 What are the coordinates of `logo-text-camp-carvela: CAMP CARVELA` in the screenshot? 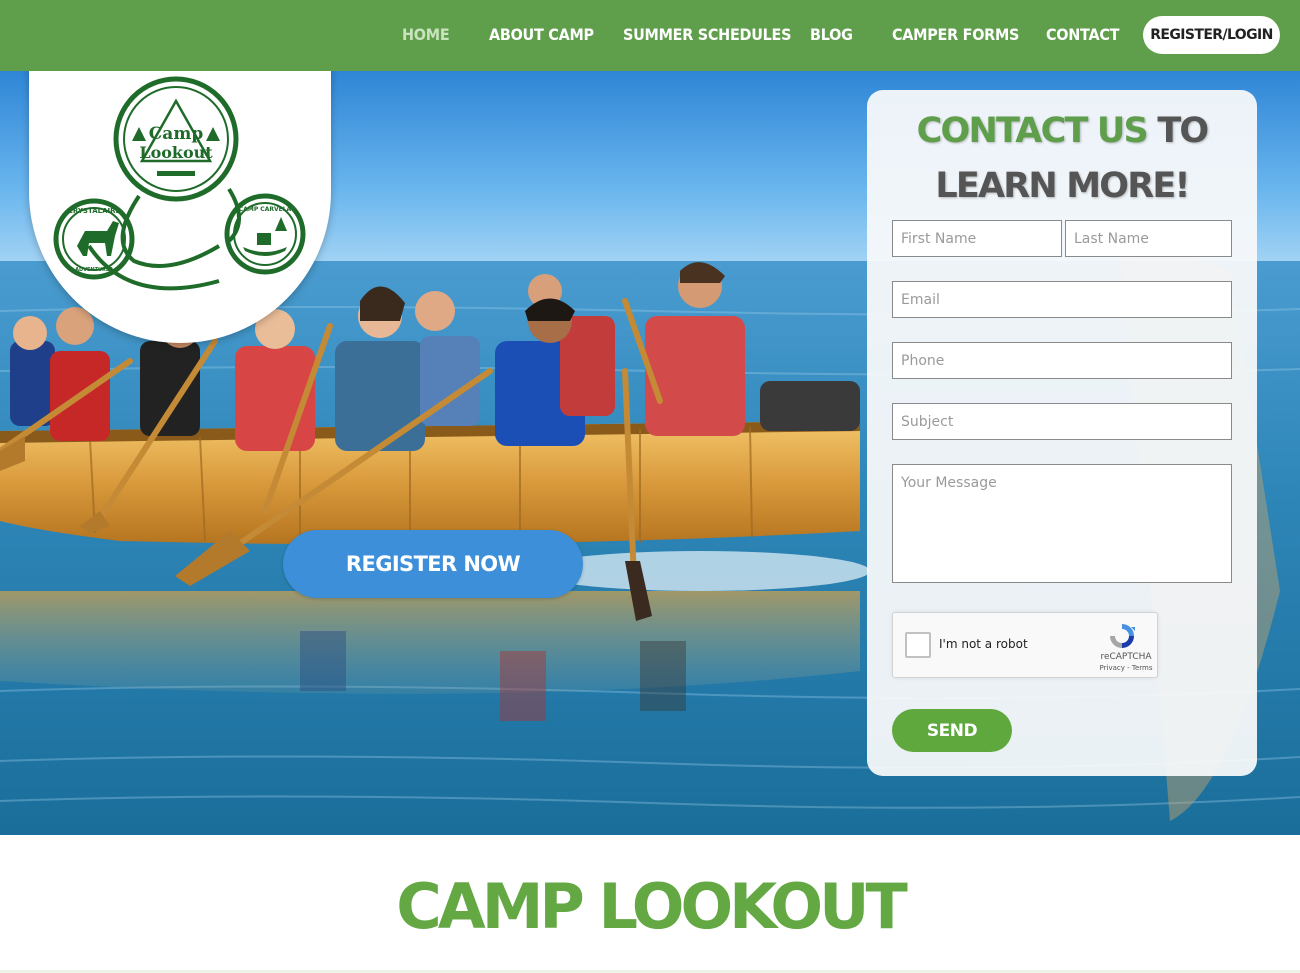 It's located at (265, 209).